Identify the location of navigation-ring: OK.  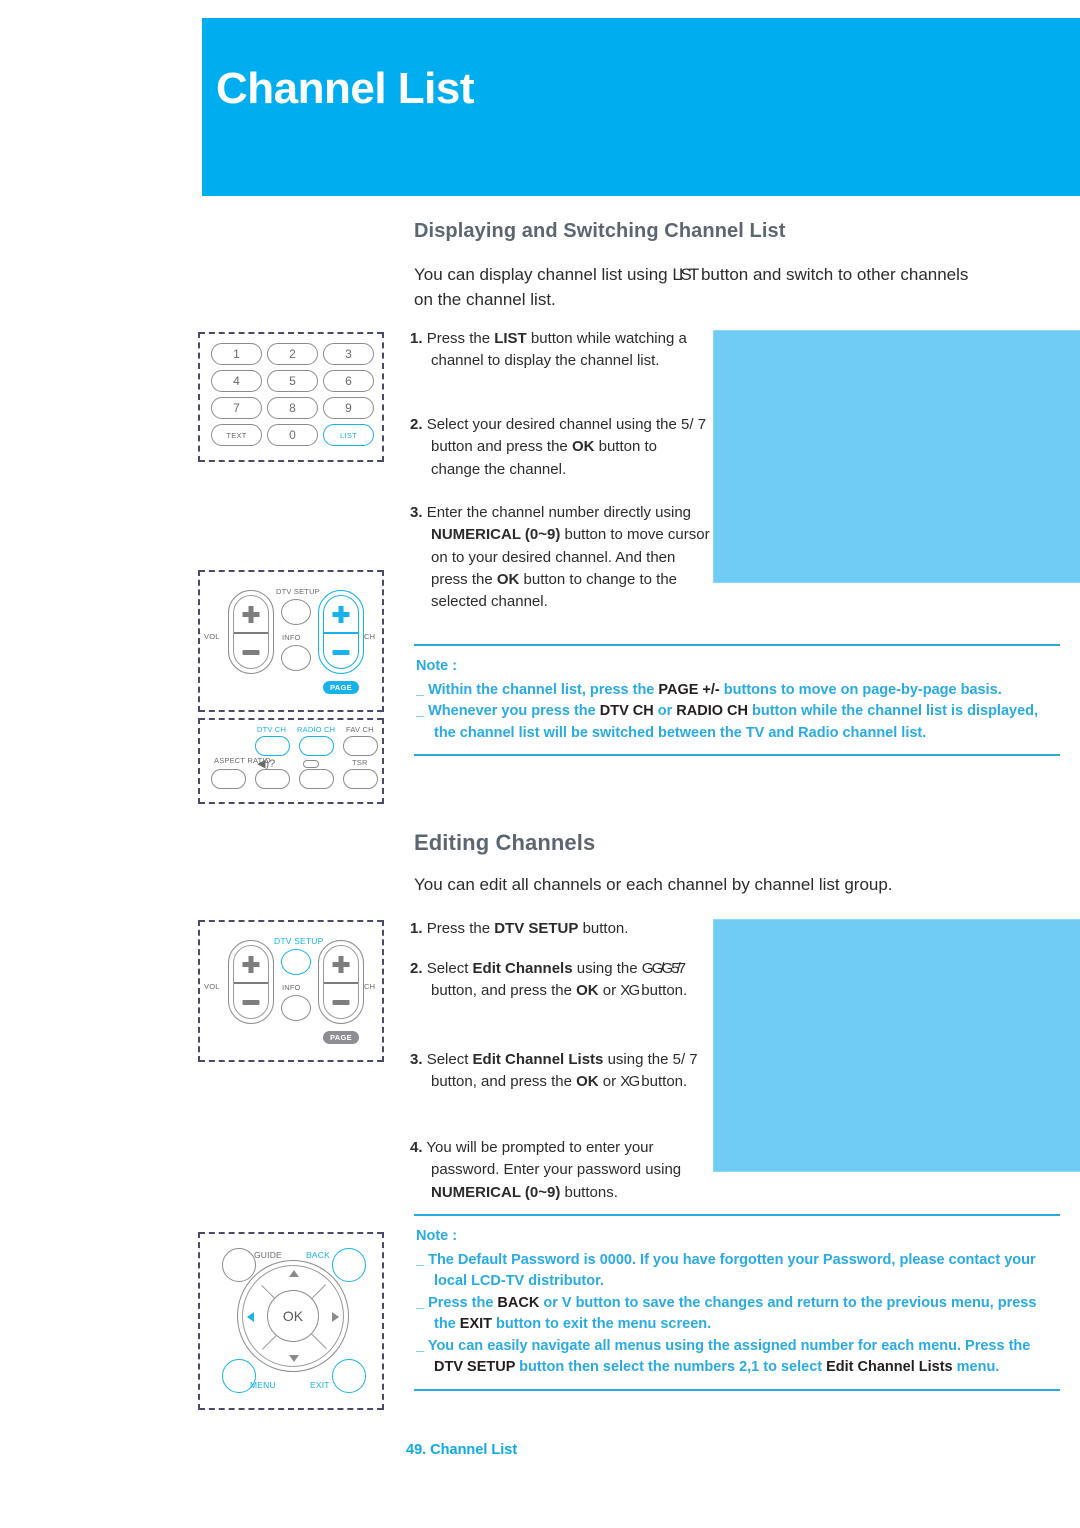
(293, 1316).